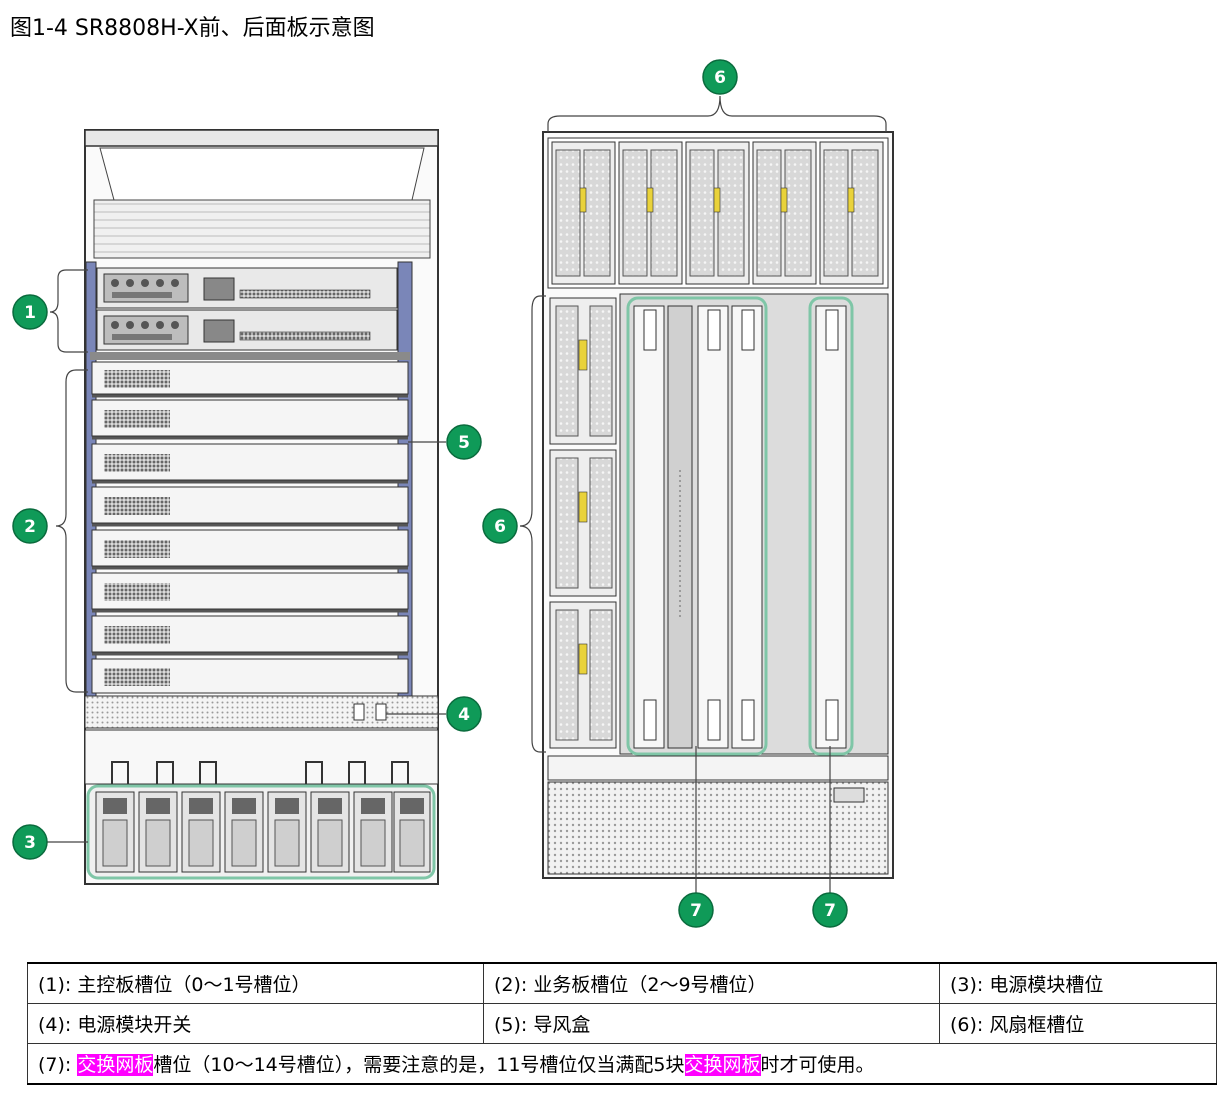  I want to click on legend-cell-6: (6): 风扇框槽位, so click(1078, 1023).